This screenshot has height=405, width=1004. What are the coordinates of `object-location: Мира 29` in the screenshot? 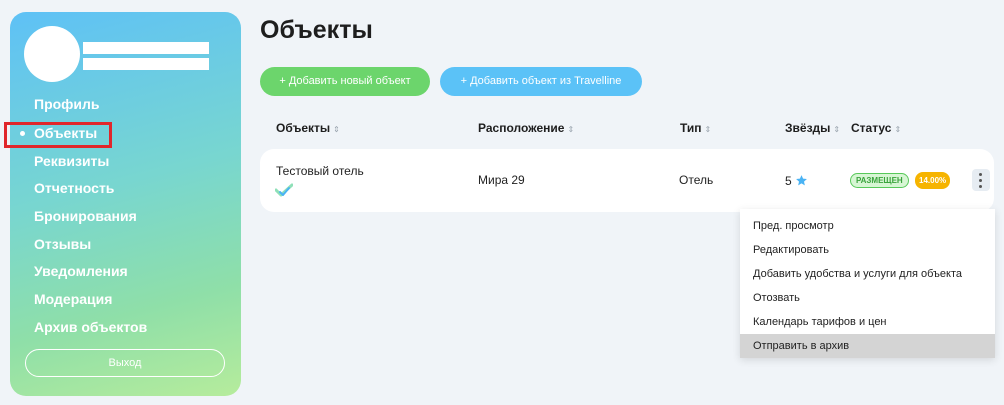 It's located at (501, 180).